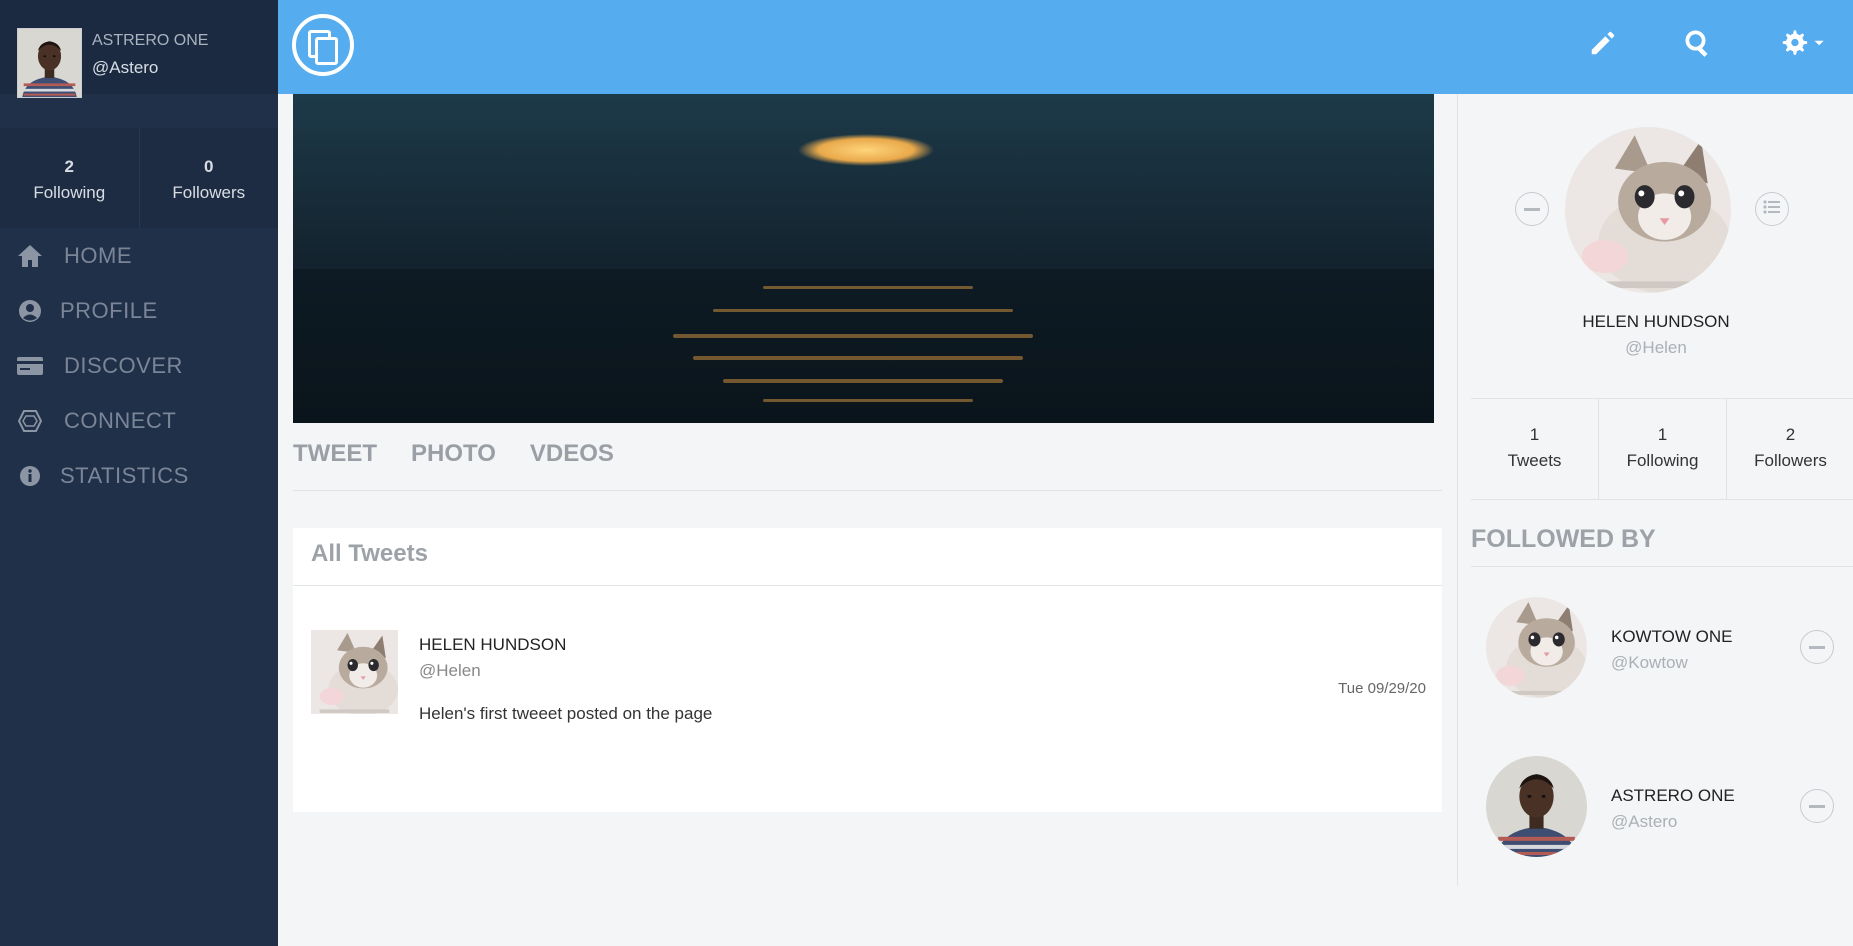 This screenshot has height=946, width=1853. Describe the element at coordinates (1534, 449) in the screenshot. I see `stat-tweets: 1 Tweets` at that location.